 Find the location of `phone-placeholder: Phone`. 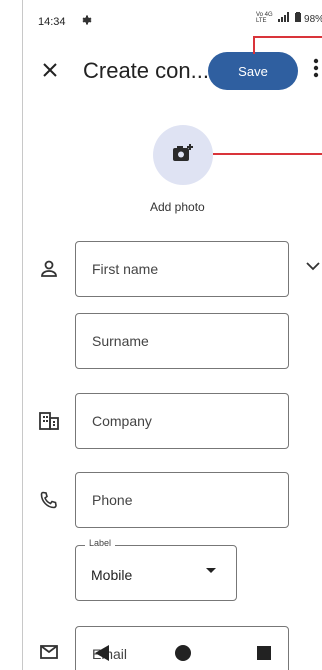

phone-placeholder: Phone is located at coordinates (112, 500).